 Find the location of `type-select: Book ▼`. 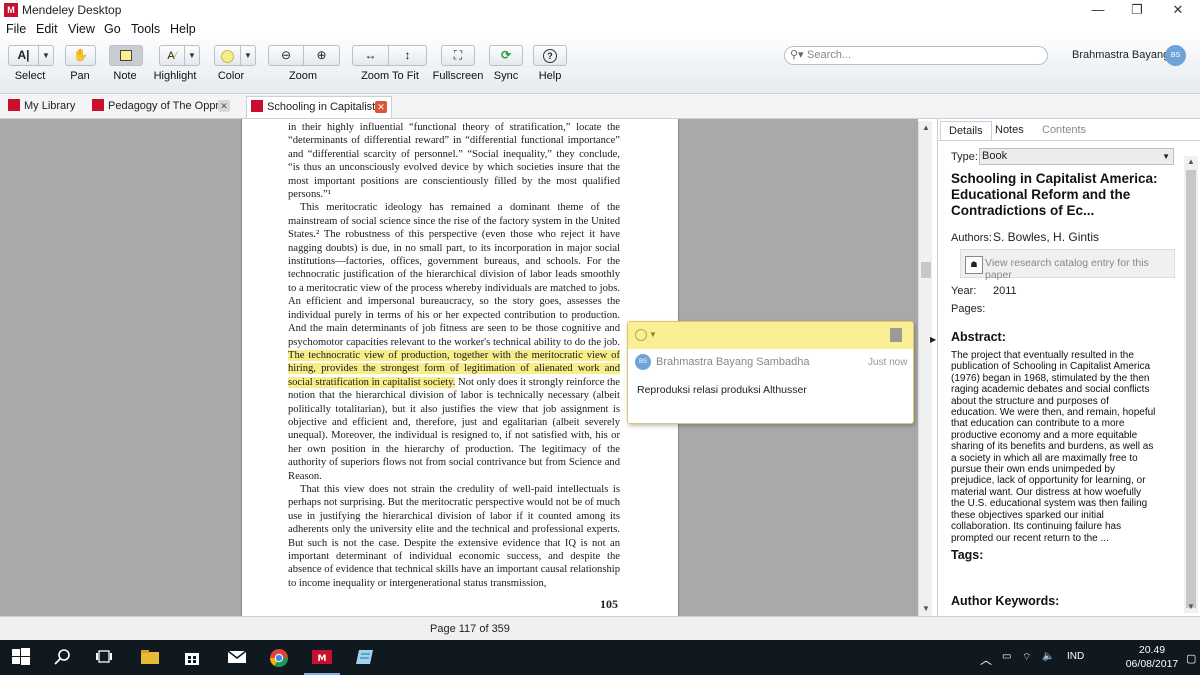

type-select: Book ▼ is located at coordinates (1076, 156).